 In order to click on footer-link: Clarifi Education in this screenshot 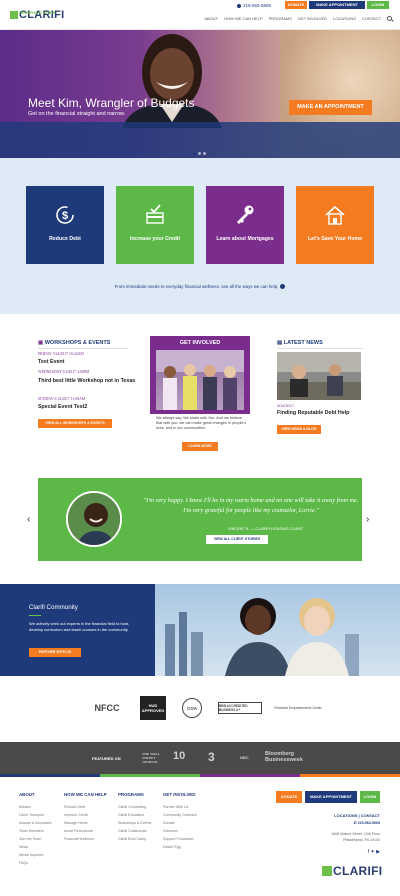, I will do `click(131, 815)`.